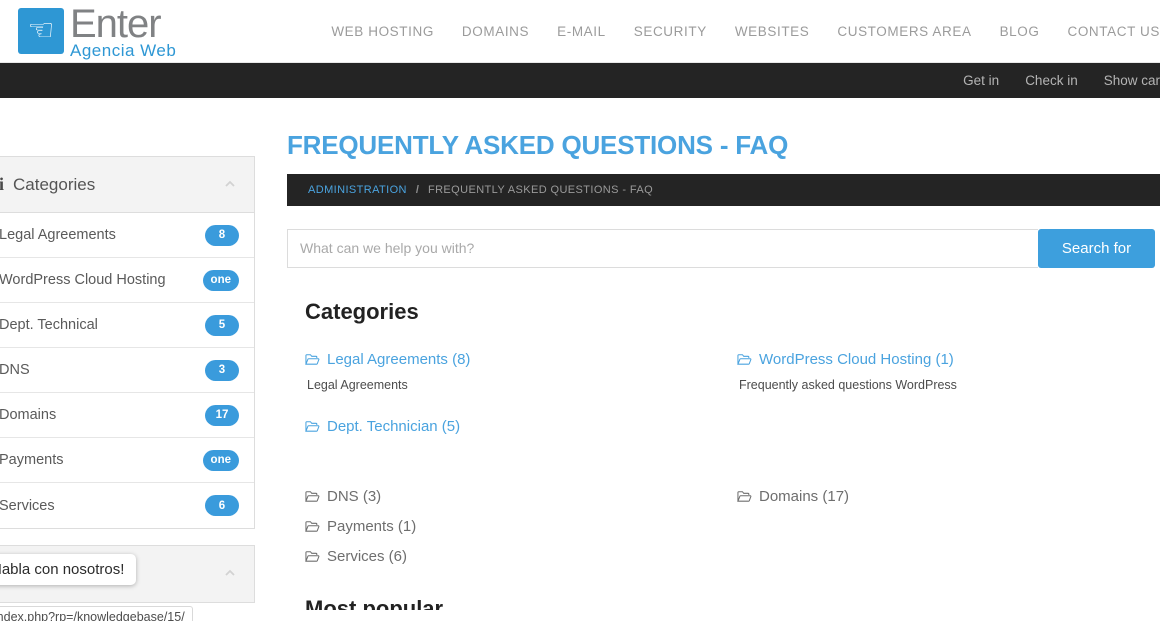  What do you see at coordinates (222, 415) in the screenshot?
I see `status-badge: 17` at bounding box center [222, 415].